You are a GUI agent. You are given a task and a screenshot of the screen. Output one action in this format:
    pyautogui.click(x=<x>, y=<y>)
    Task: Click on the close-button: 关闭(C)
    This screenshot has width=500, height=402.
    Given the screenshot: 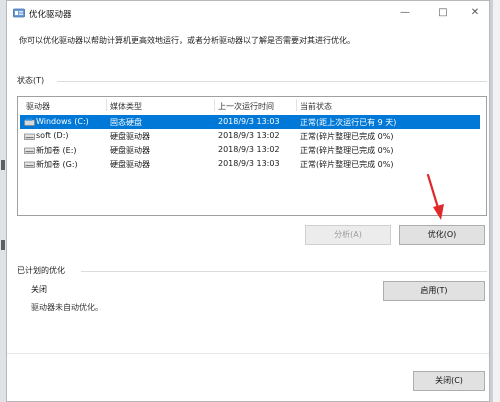 What is the action you would take?
    pyautogui.click(x=449, y=381)
    